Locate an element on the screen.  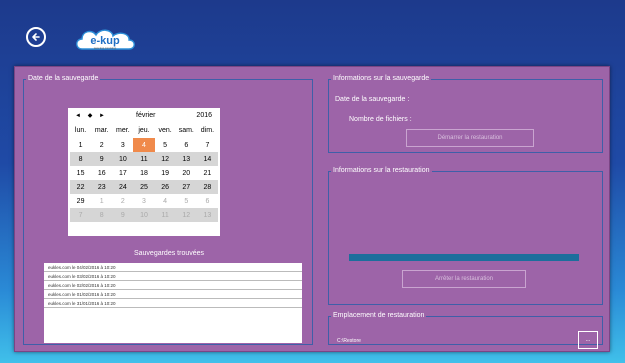
restore-progress-bar is located at coordinates (464, 257).